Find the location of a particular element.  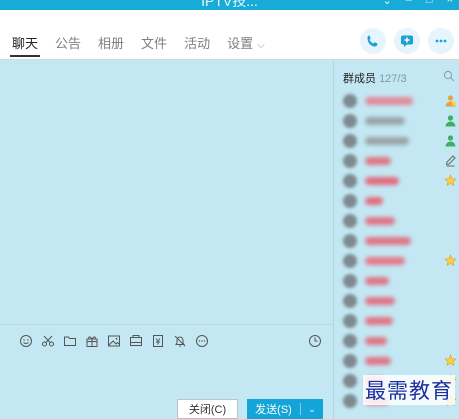

tab-bar: 聊天 公告 相册 文件 活动 设置 ⌵ is located at coordinates (229, 35).